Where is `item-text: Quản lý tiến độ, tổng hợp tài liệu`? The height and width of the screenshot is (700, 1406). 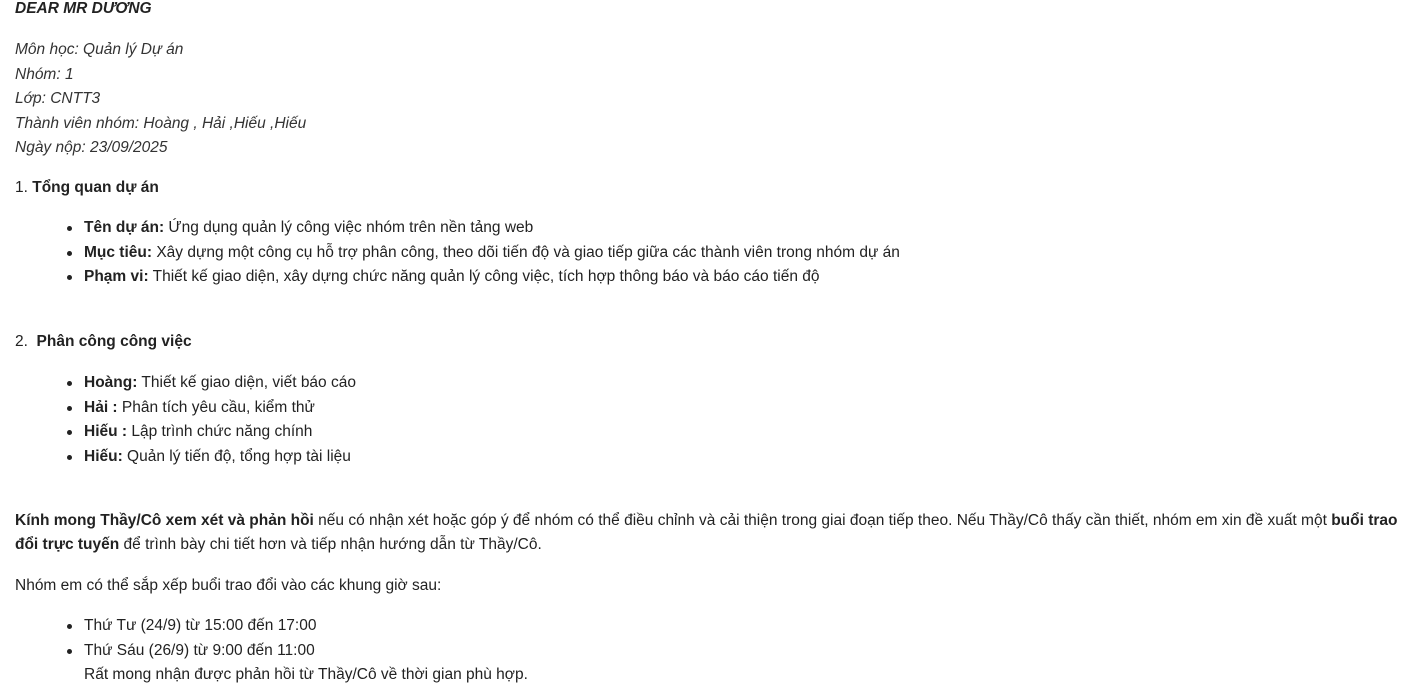 item-text: Quản lý tiến độ, tổng hợp tài liệu is located at coordinates (236, 456).